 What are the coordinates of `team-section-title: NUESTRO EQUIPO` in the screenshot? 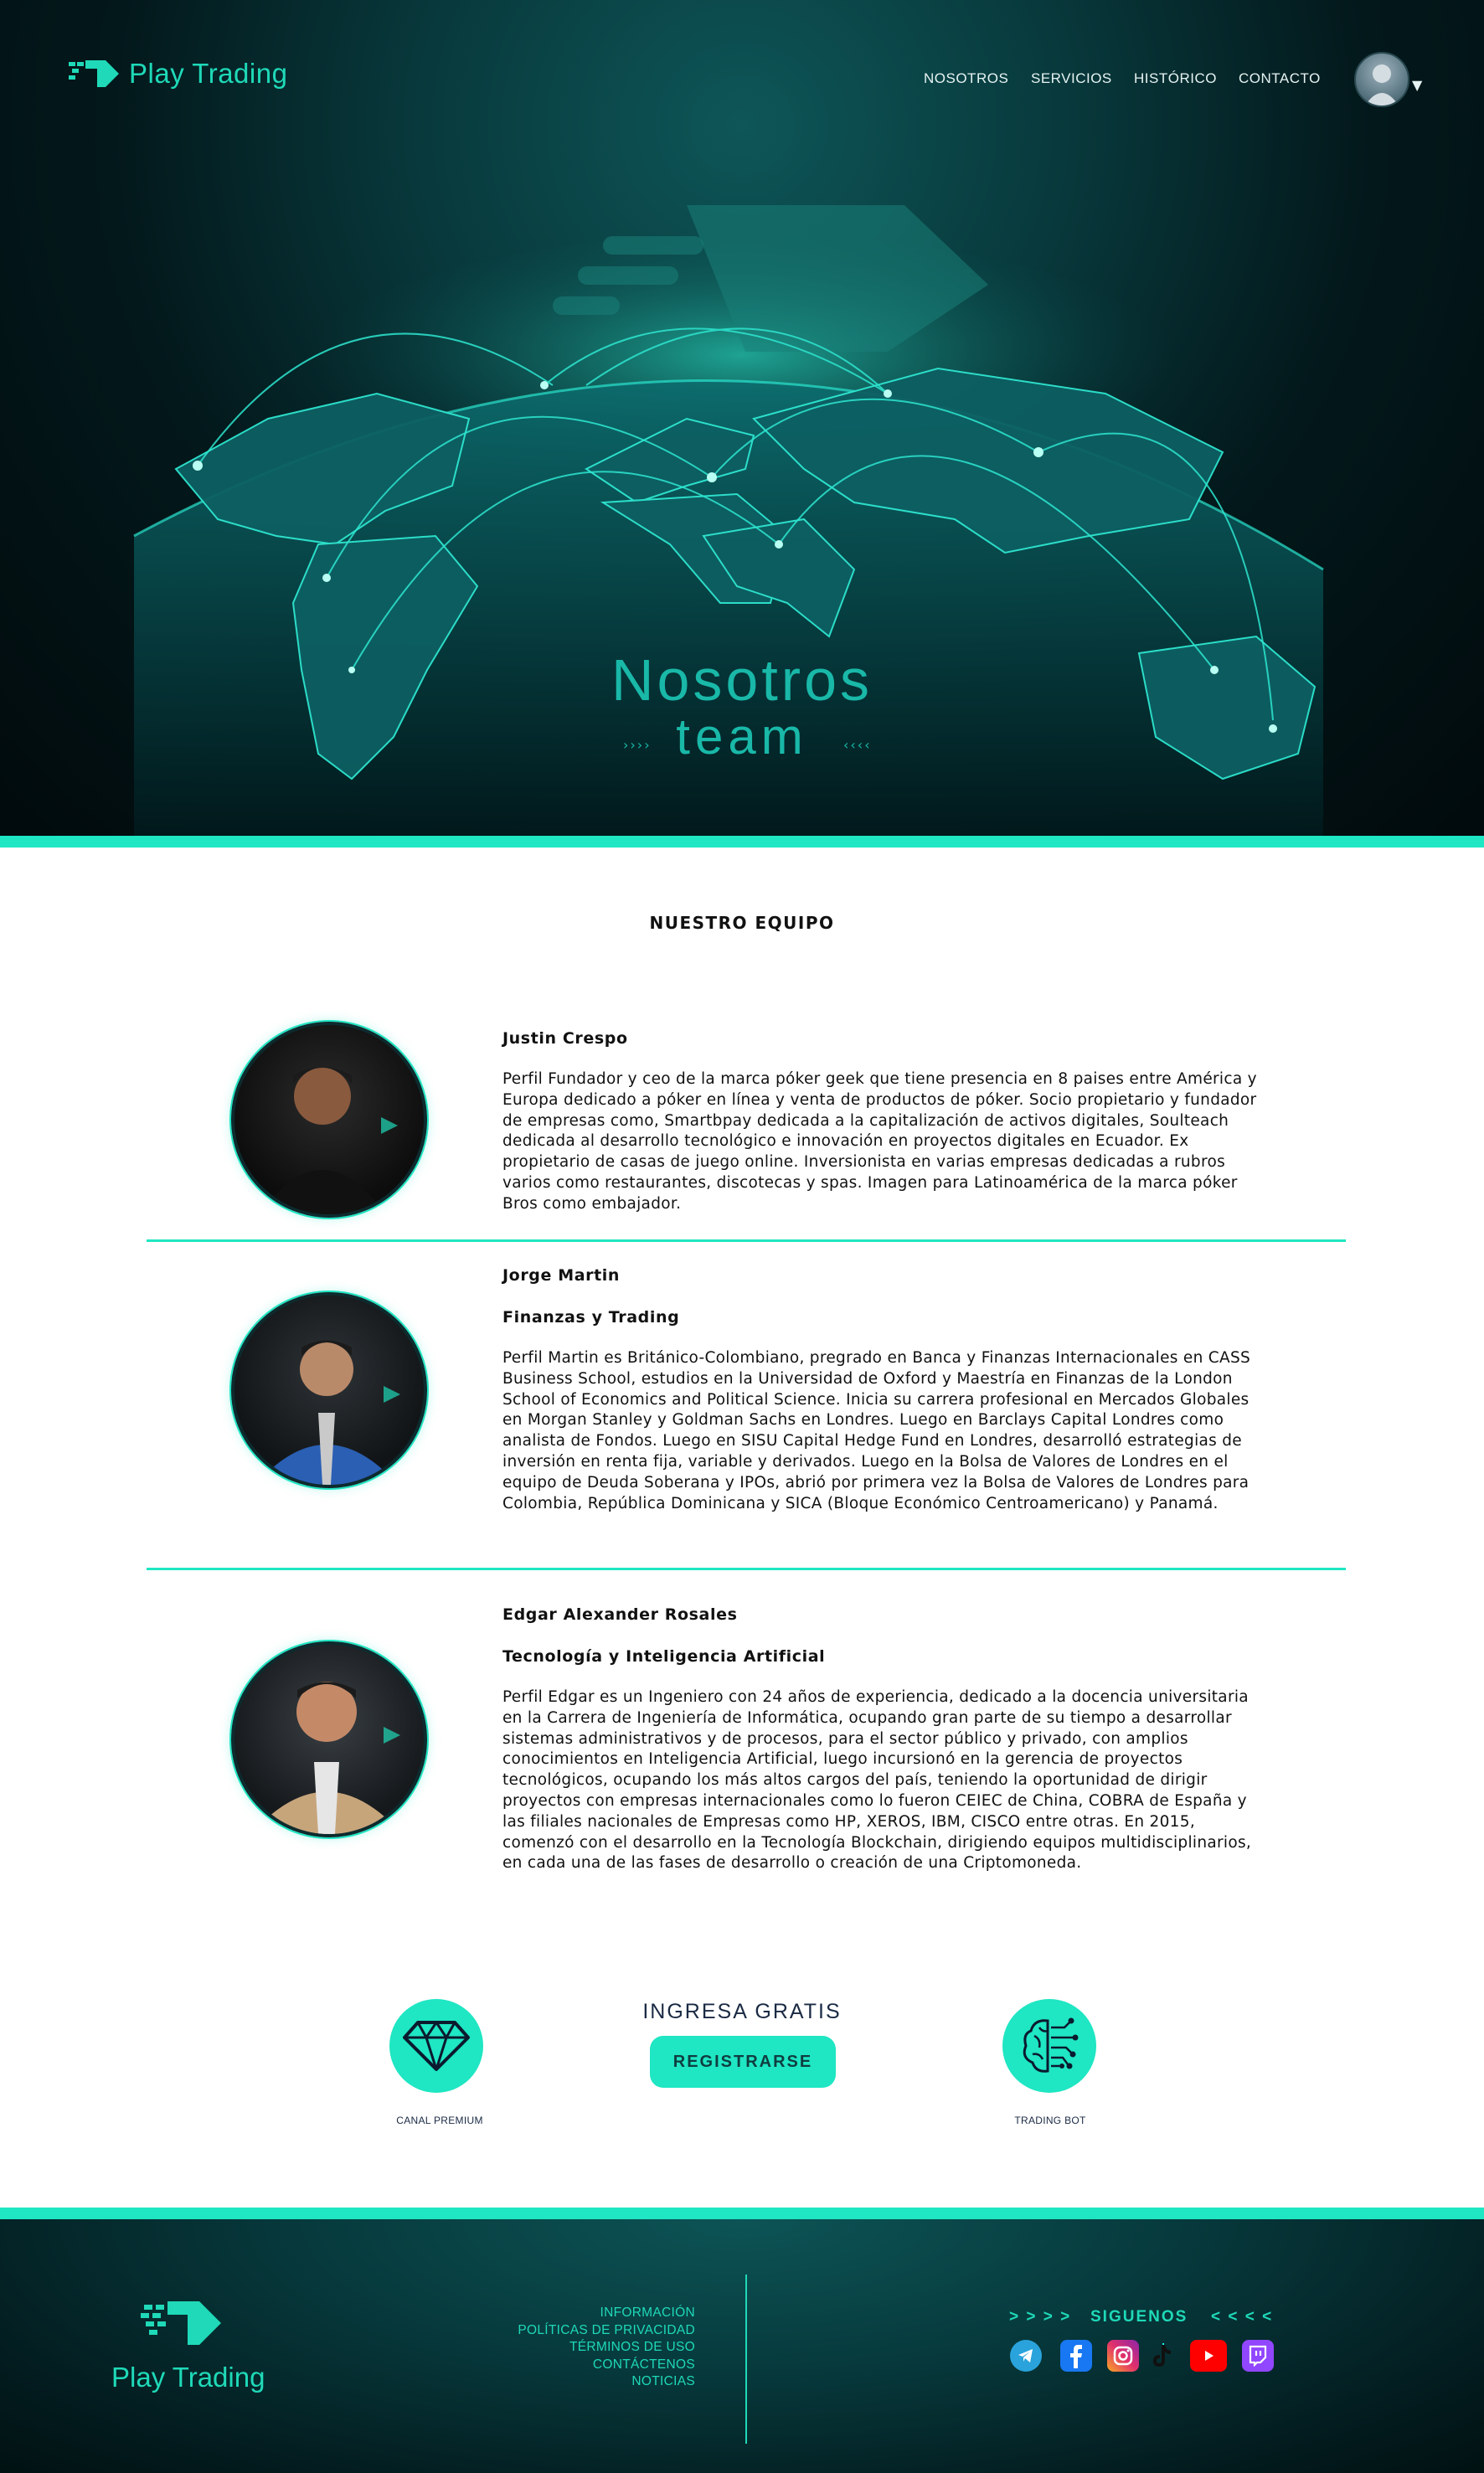 It's located at (742, 923).